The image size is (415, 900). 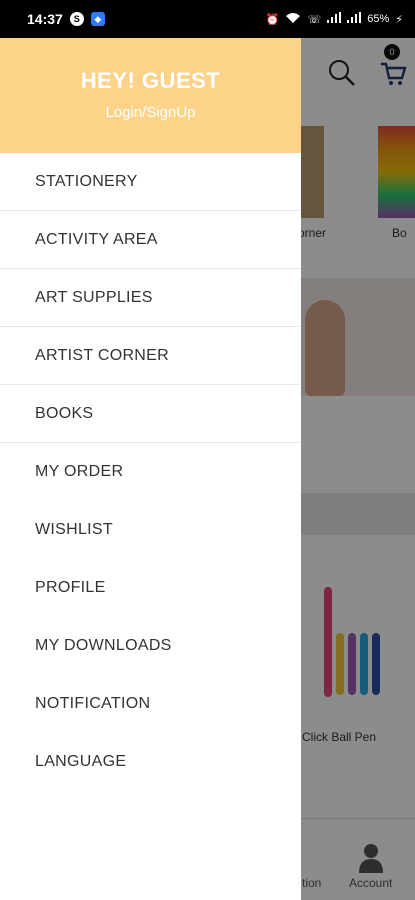 I want to click on menu-item-notification: NOTIFICATION, so click(x=150, y=704).